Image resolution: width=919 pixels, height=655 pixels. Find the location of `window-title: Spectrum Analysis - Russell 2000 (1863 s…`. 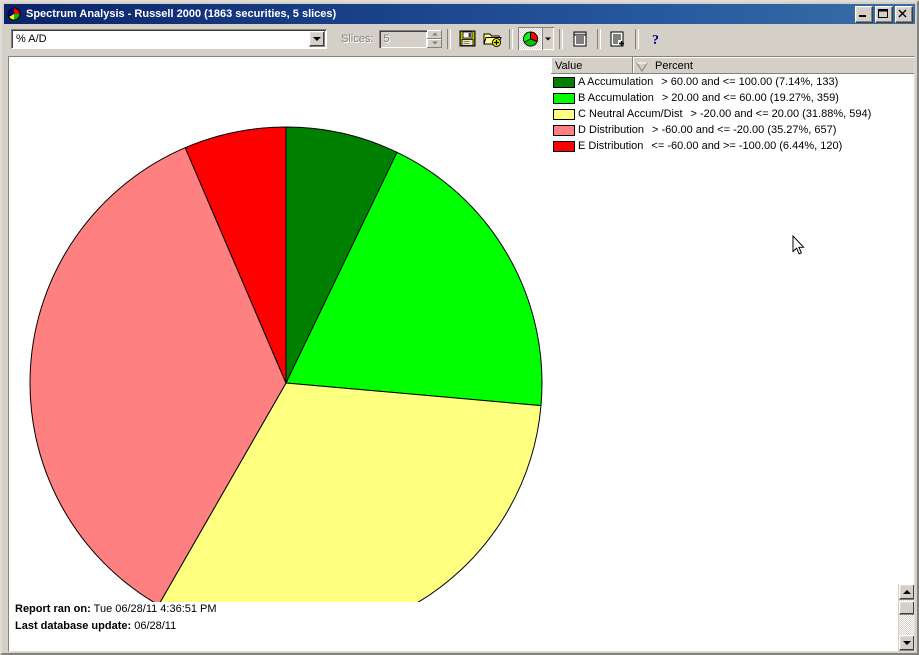

window-title: Spectrum Analysis - Russell 2000 (1863 s… is located at coordinates (181, 14).